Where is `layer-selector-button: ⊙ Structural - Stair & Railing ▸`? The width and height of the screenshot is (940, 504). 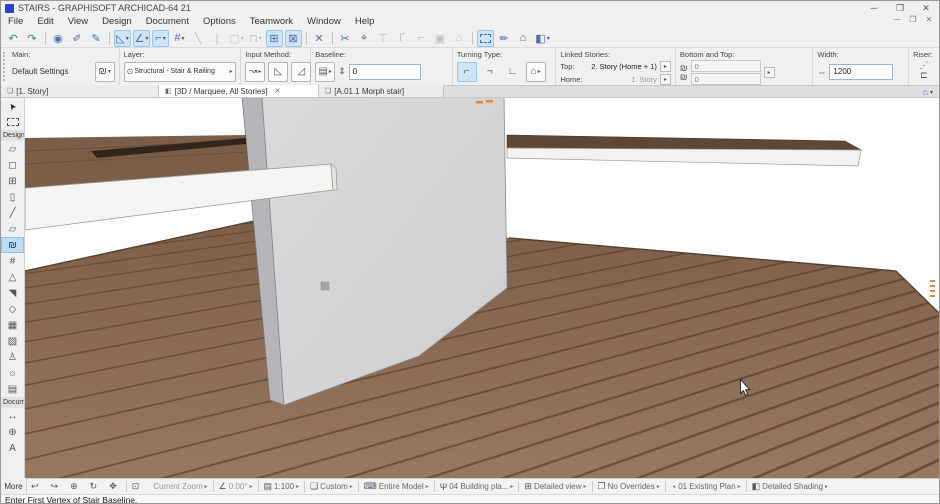 layer-selector-button: ⊙ Structural - Stair & Railing ▸ is located at coordinates (179, 71).